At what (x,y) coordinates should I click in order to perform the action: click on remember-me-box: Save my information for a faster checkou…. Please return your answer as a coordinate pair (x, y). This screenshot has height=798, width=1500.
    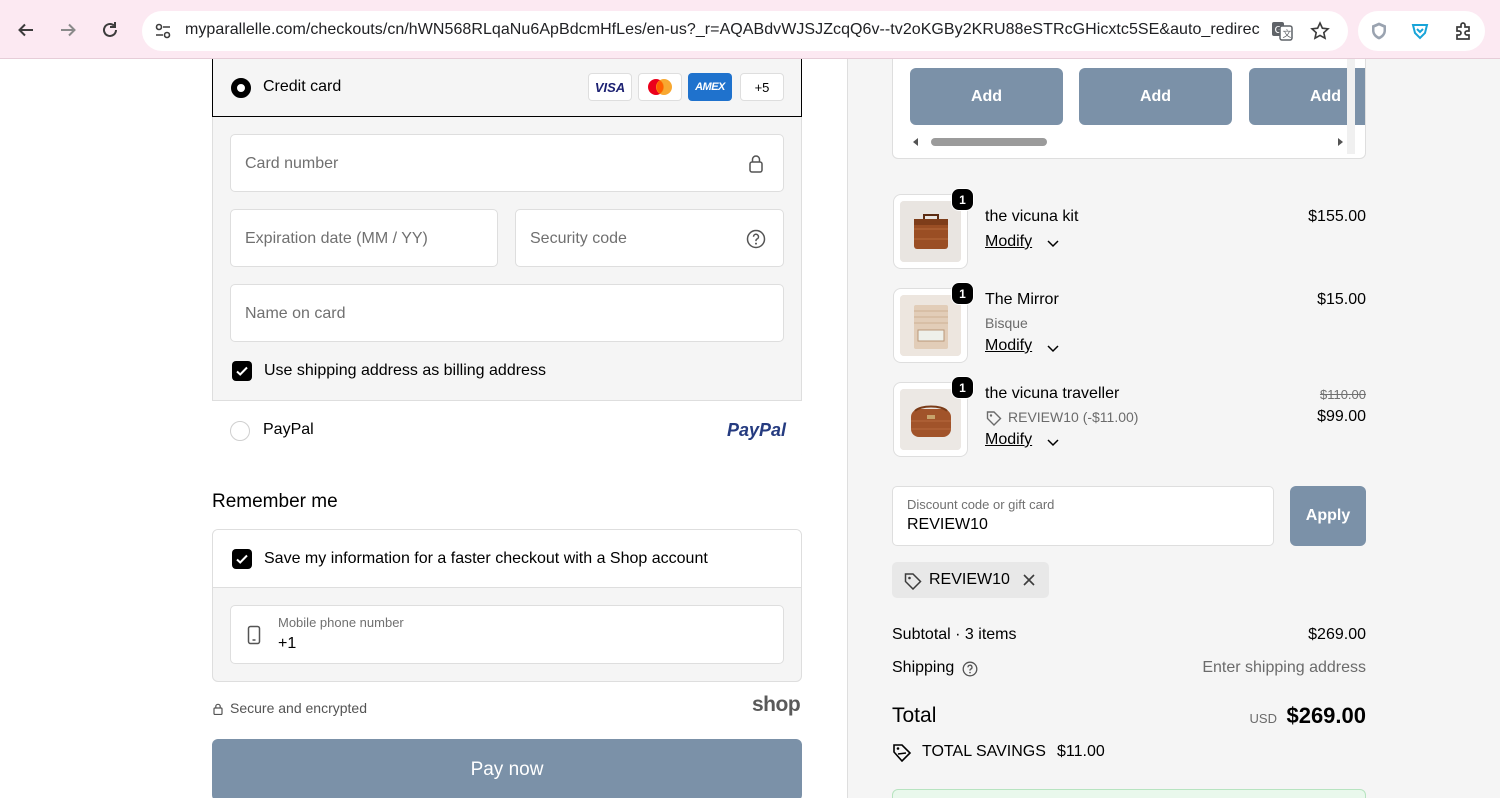
    Looking at the image, I should click on (507, 605).